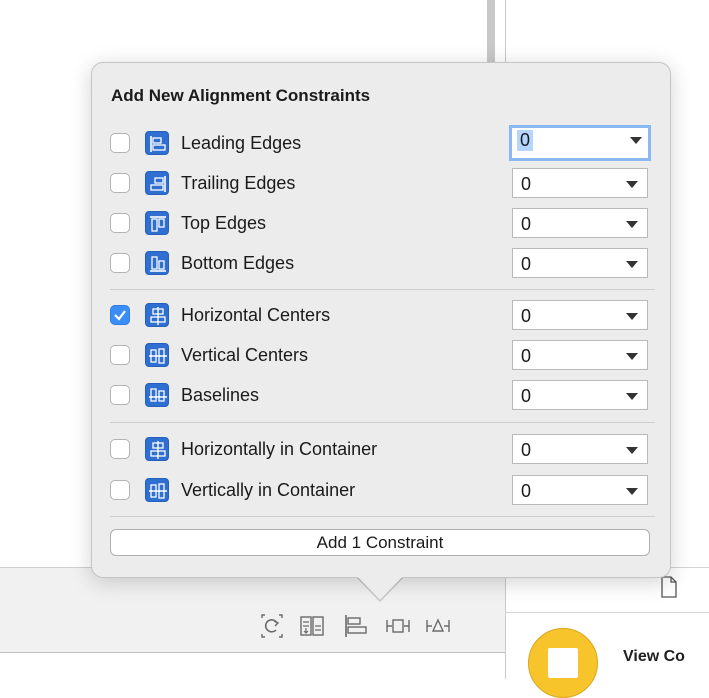  What do you see at coordinates (224, 223) in the screenshot?
I see `top-edges-label: Top Edges` at bounding box center [224, 223].